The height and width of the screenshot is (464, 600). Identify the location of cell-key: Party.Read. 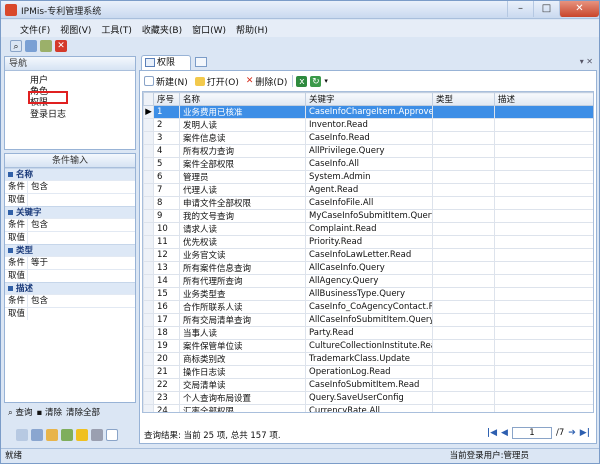
(369, 333).